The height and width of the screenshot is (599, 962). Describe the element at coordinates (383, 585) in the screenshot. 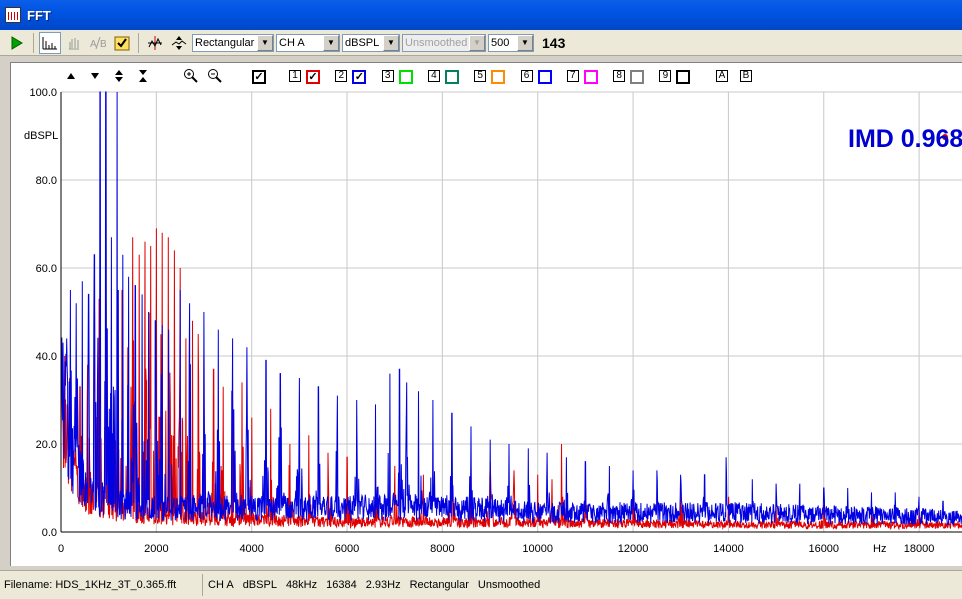

I see `status-resolution: 2.93Hz` at that location.